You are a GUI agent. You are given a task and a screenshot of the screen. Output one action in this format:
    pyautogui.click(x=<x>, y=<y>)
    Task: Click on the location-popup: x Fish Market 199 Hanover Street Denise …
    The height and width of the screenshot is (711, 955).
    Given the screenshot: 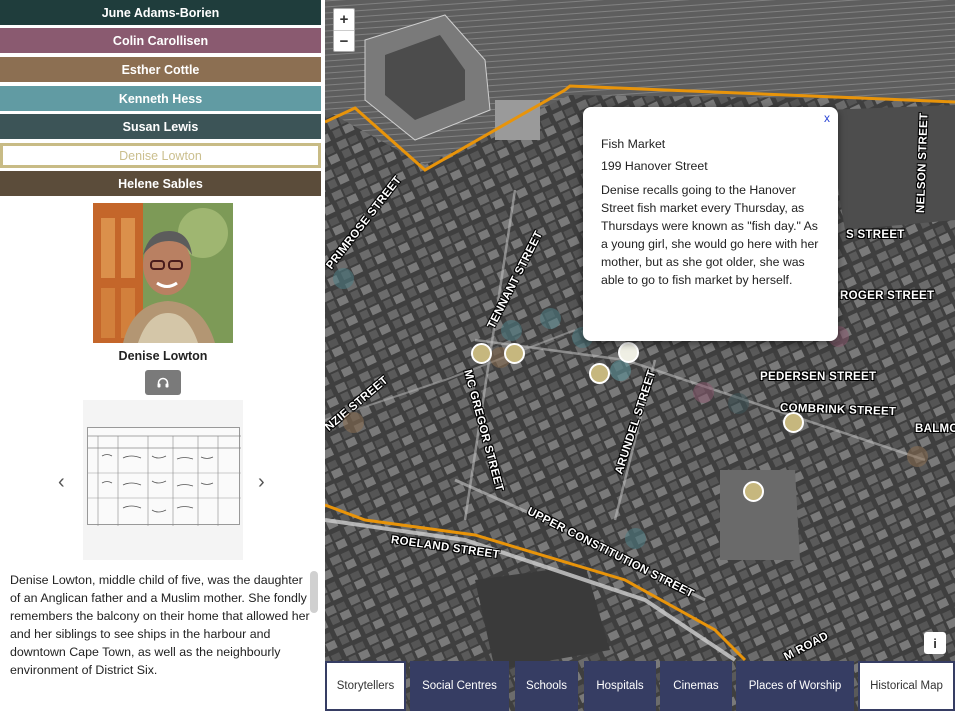 What is the action you would take?
    pyautogui.click(x=710, y=224)
    